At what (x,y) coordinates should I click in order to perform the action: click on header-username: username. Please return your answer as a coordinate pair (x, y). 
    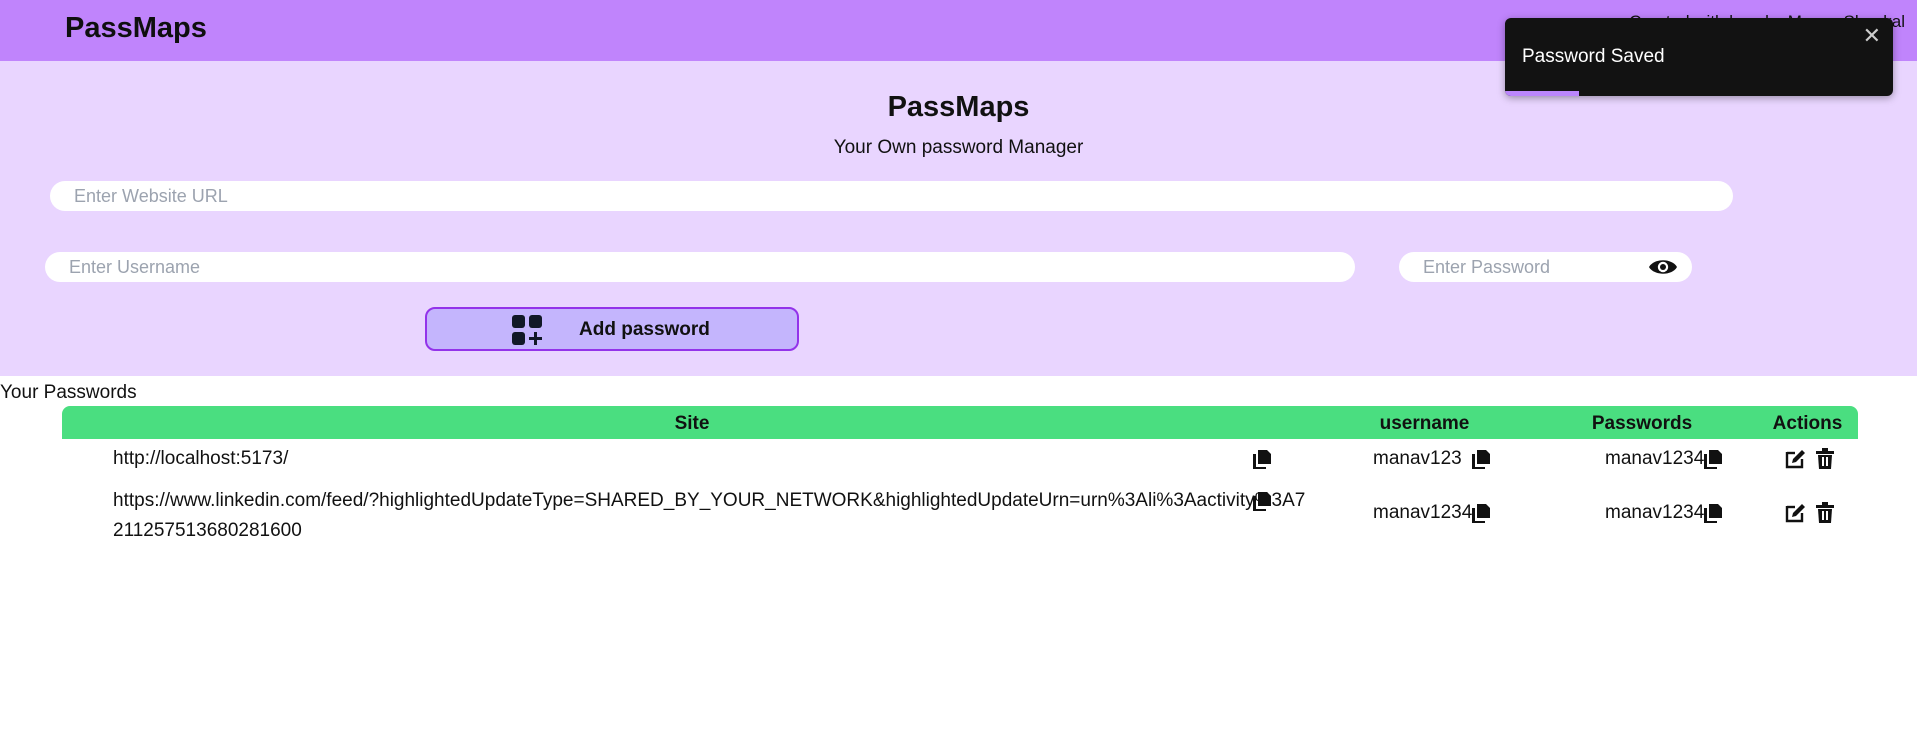
    Looking at the image, I should click on (1424, 423).